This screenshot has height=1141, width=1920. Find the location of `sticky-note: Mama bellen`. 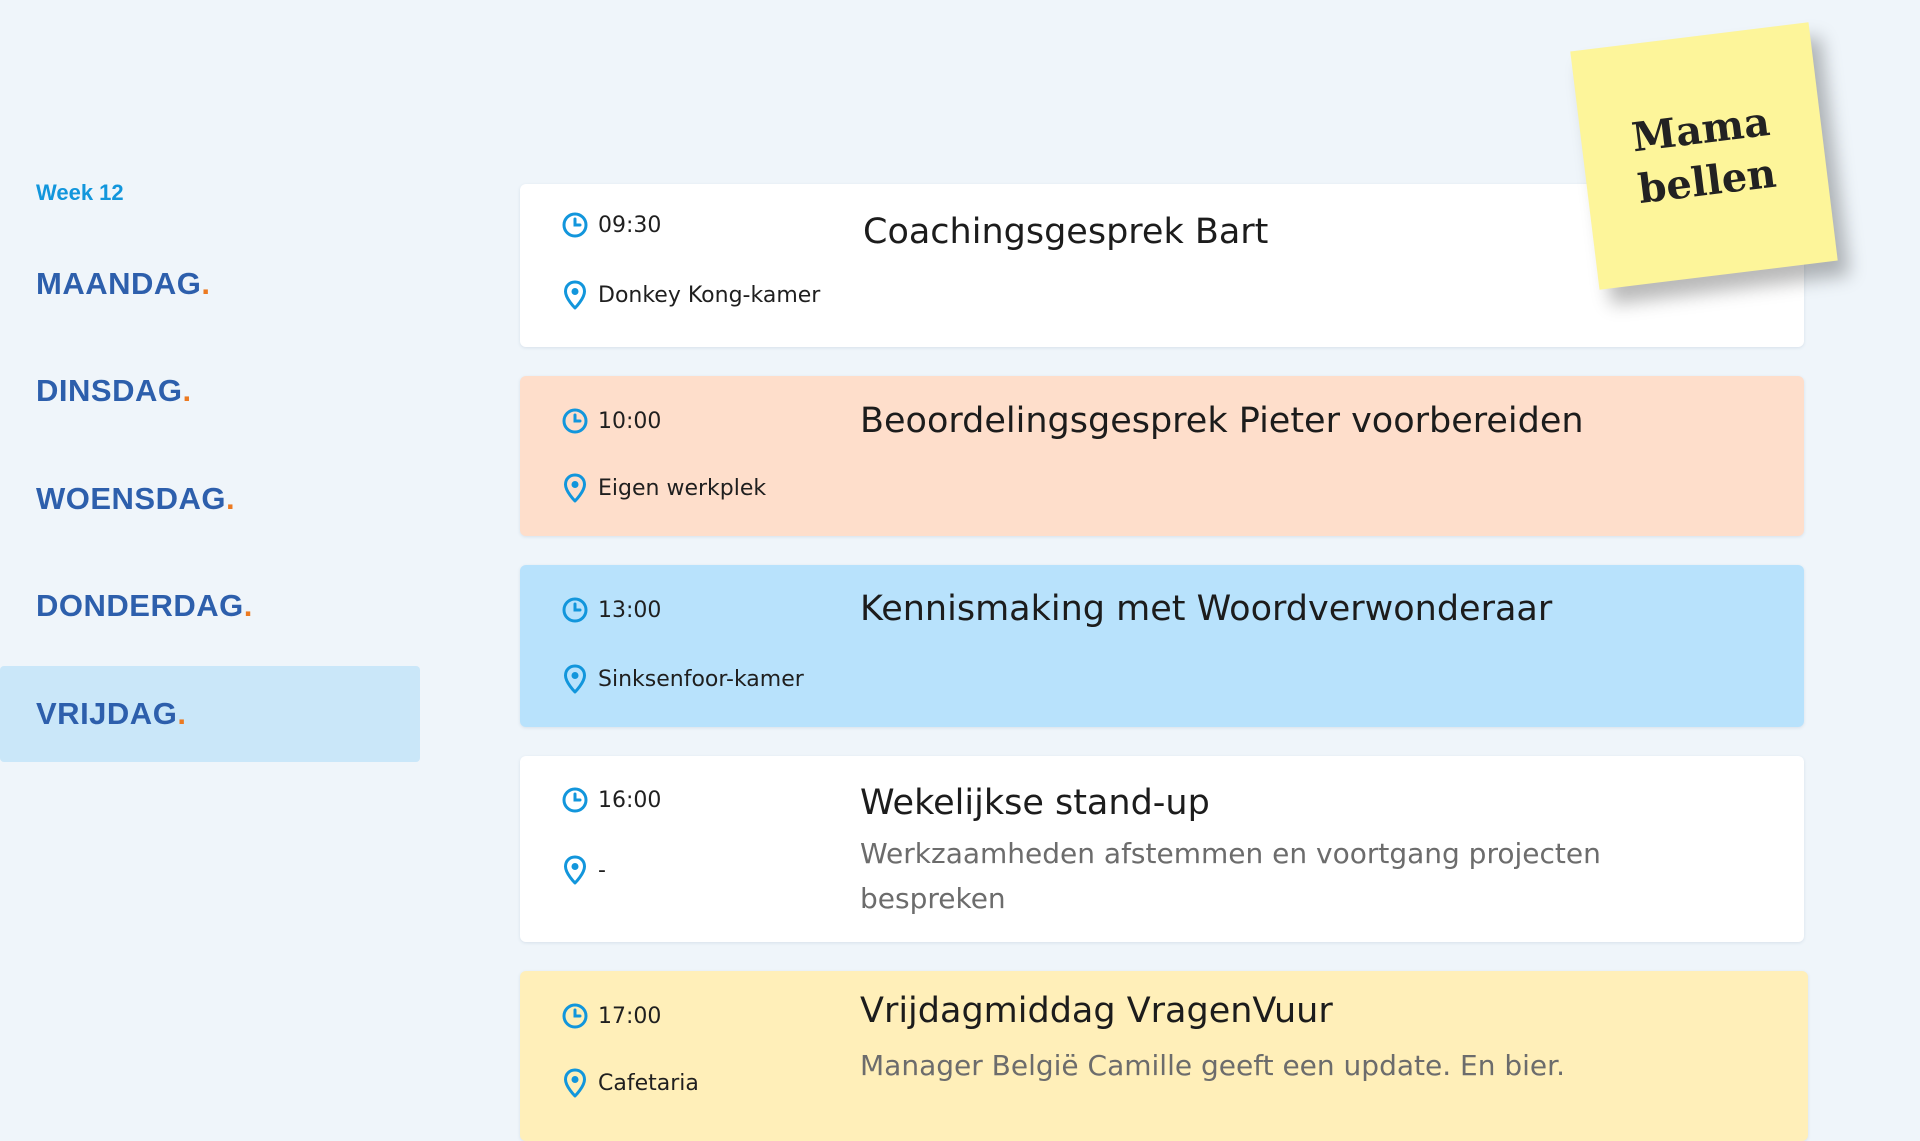

sticky-note: Mama bellen is located at coordinates (1704, 156).